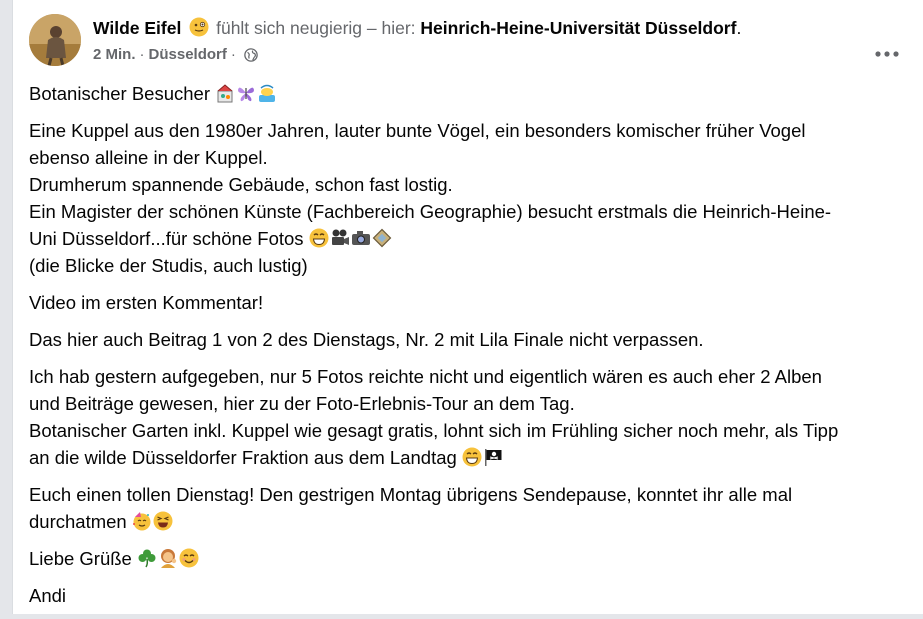 The width and height of the screenshot is (923, 619). I want to click on paragraph: Video im ersten Kommentar!, so click(466, 302).